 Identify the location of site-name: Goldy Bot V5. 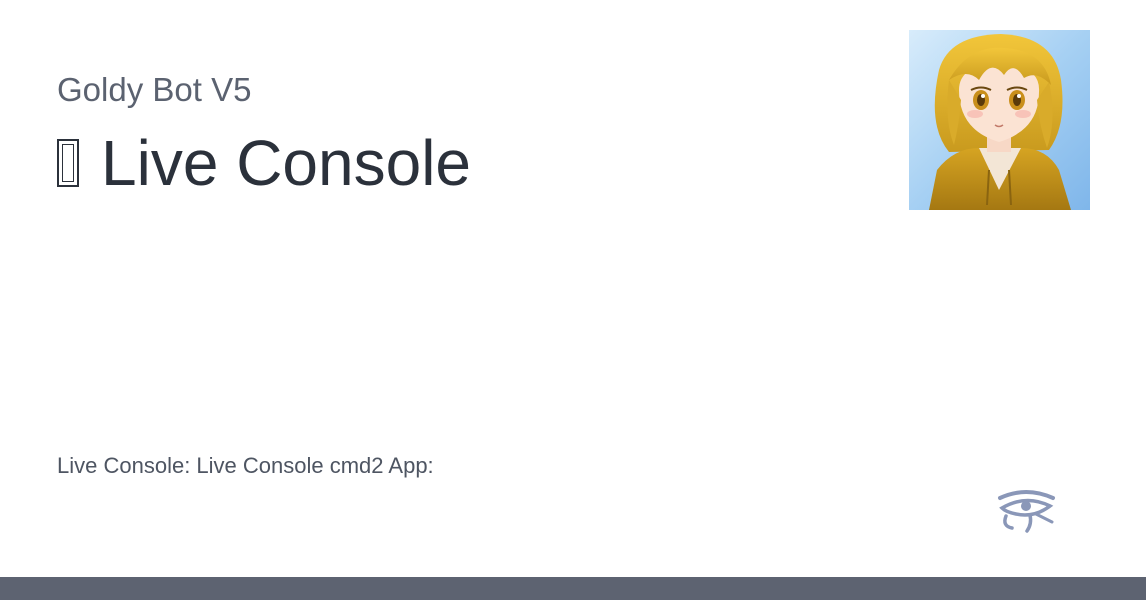
(154, 89).